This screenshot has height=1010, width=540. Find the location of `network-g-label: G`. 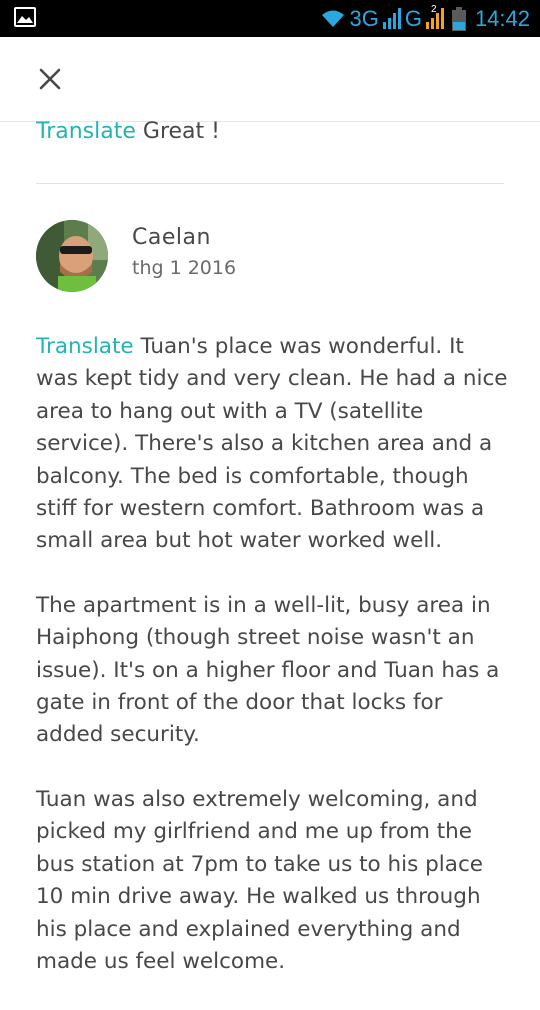

network-g-label: G is located at coordinates (413, 18).